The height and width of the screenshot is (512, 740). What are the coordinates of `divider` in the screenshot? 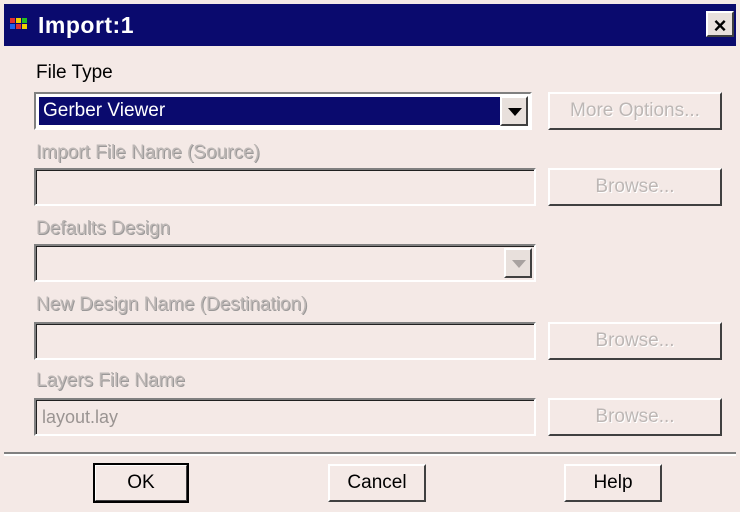 It's located at (370, 454).